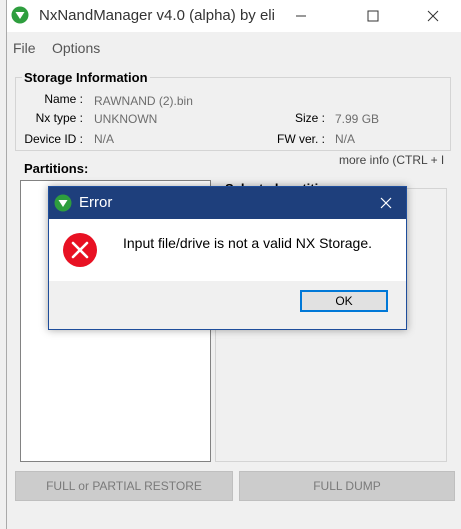 This screenshot has width=461, height=529. What do you see at coordinates (309, 118) in the screenshot?
I see `size-label: Size :` at bounding box center [309, 118].